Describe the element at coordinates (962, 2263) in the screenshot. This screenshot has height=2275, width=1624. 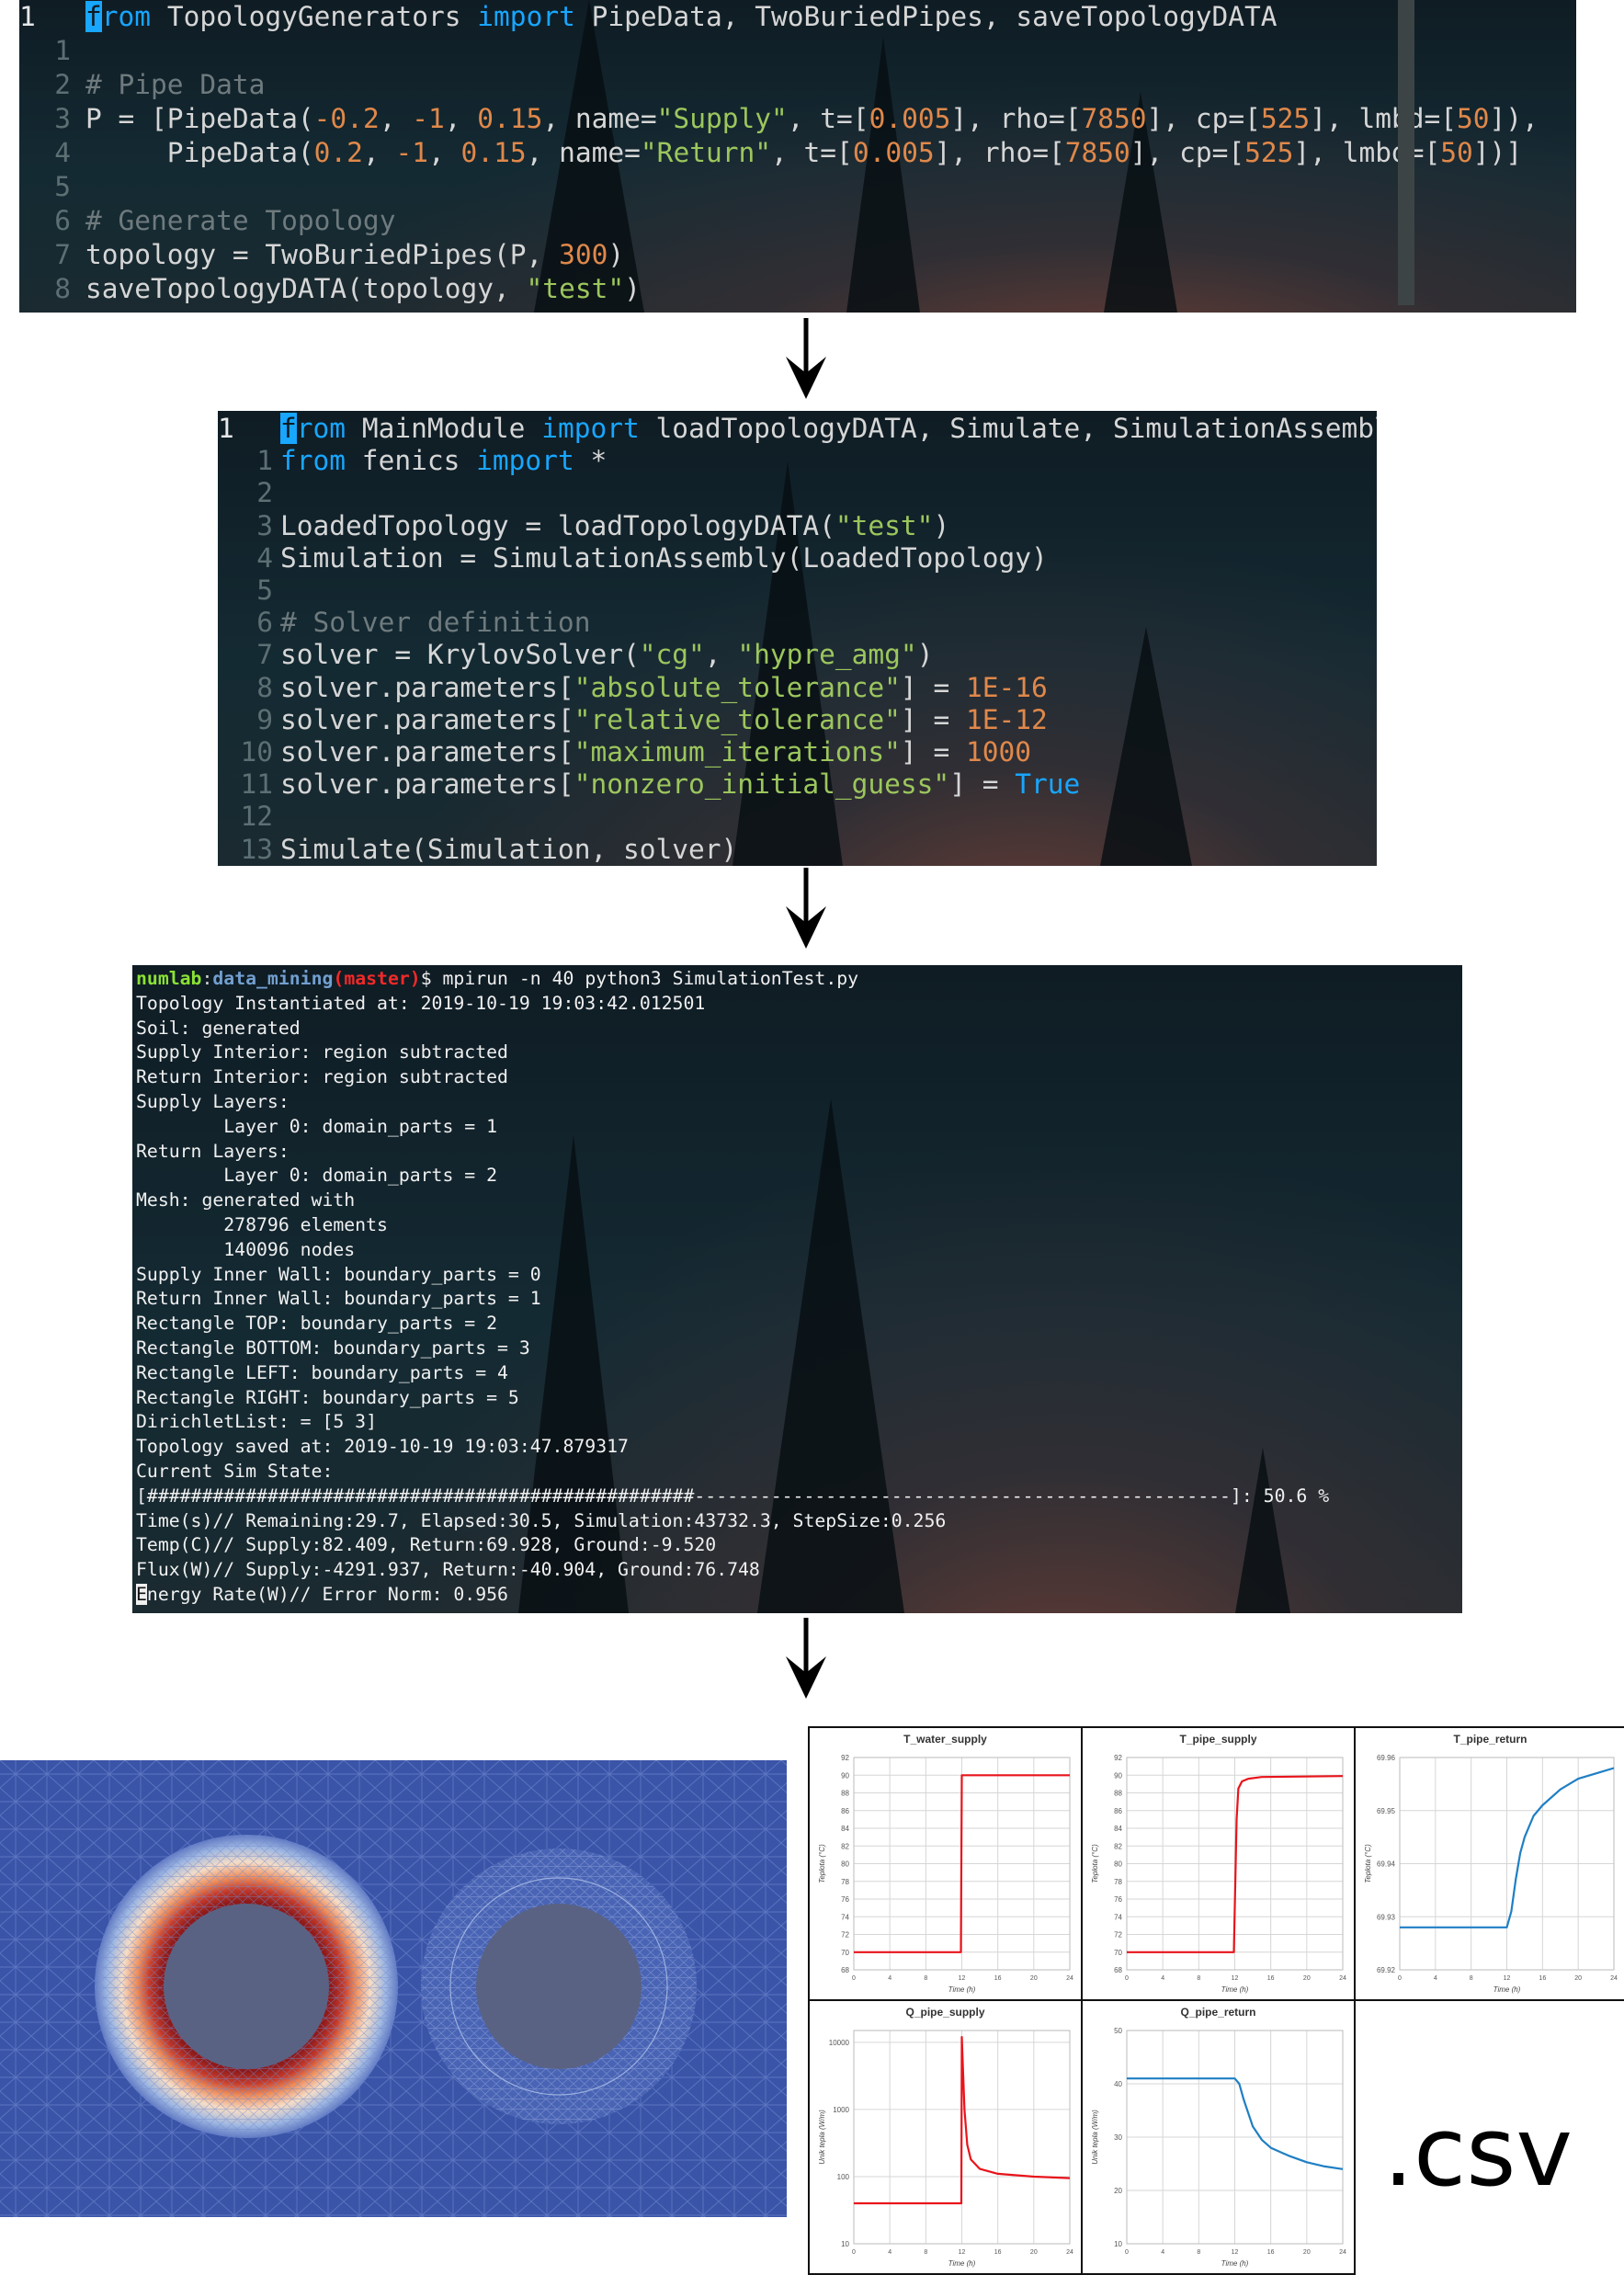
I see `x-axis-label: Time (h)` at that location.